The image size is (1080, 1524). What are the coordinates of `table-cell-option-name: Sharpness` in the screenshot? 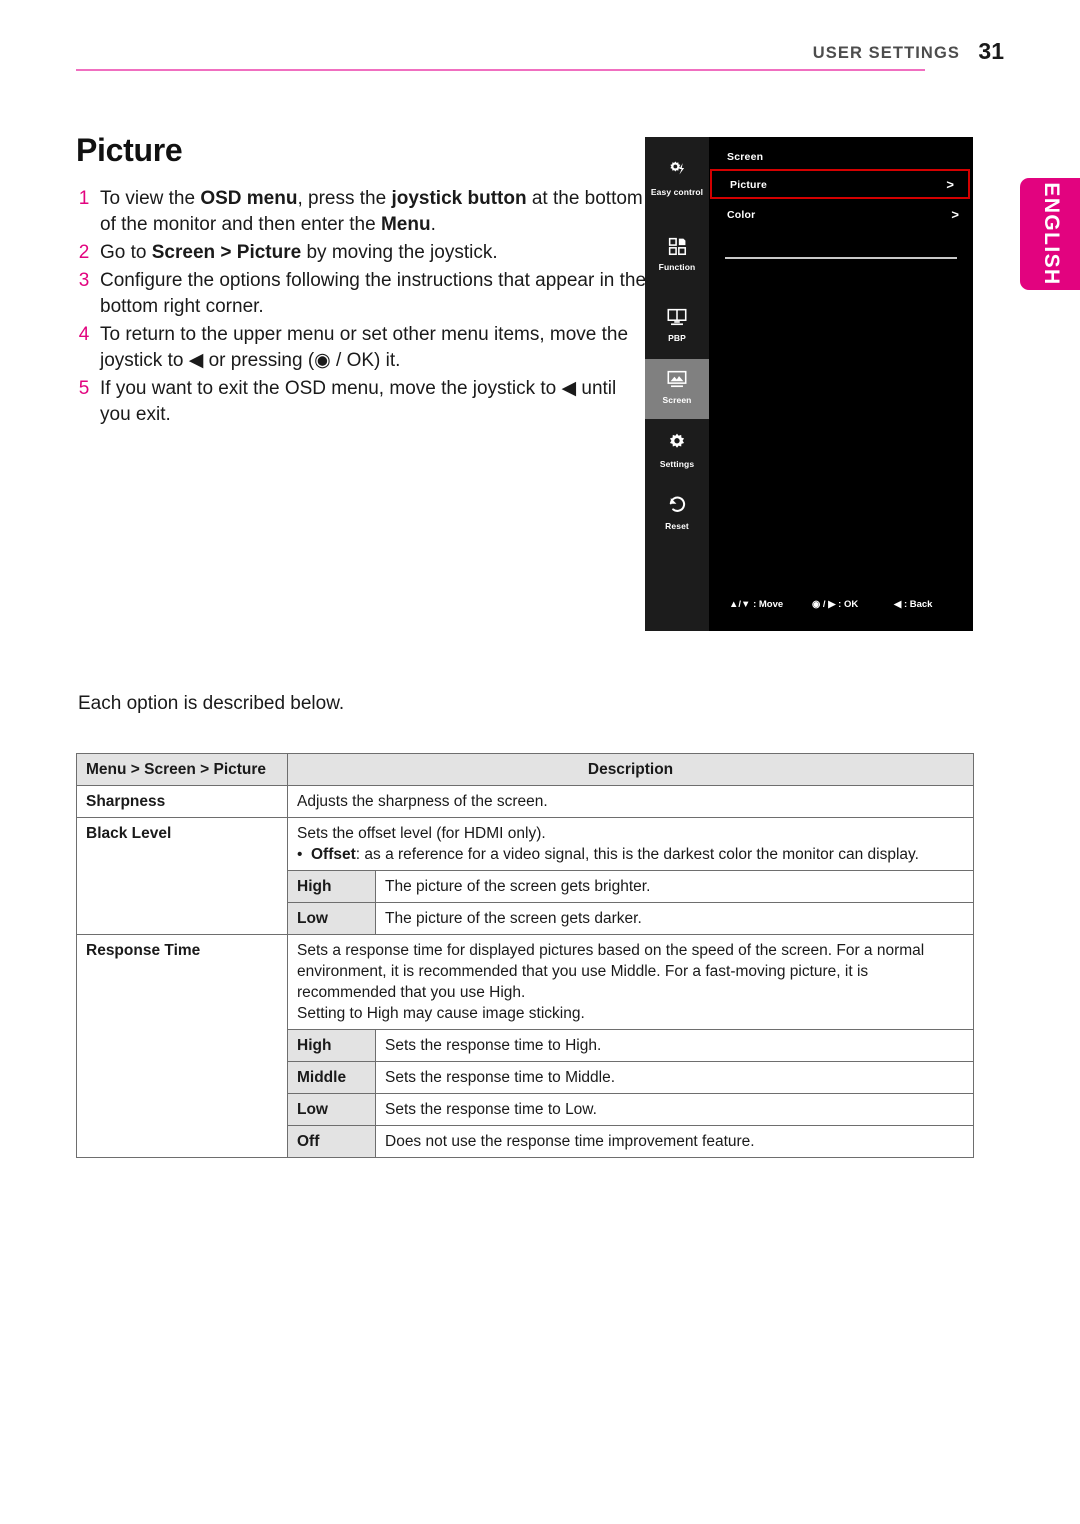 It's located at (182, 801).